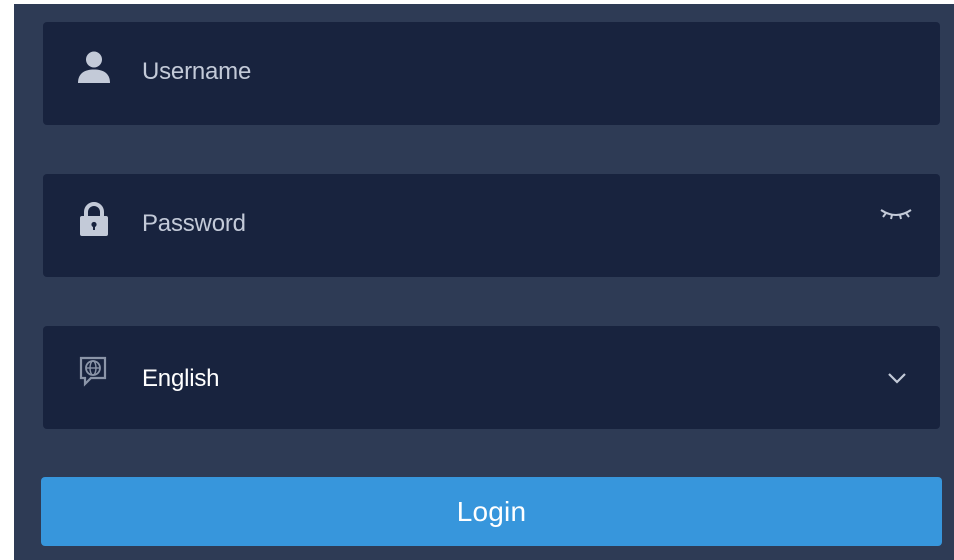  What do you see at coordinates (897, 378) in the screenshot?
I see `chevron-down-icon` at bounding box center [897, 378].